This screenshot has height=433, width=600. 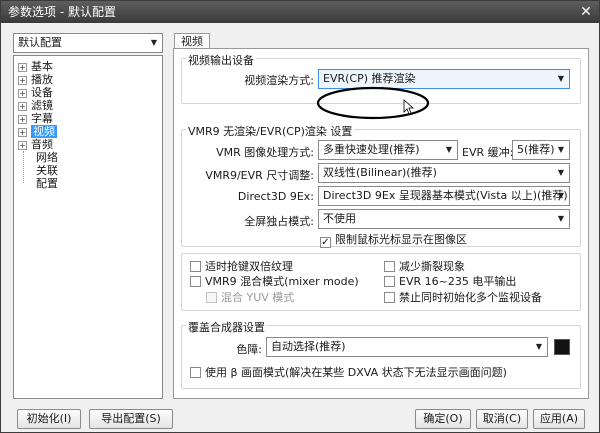 What do you see at coordinates (444, 219) in the screenshot?
I see `fullscreen-select: 不使用 ▼` at bounding box center [444, 219].